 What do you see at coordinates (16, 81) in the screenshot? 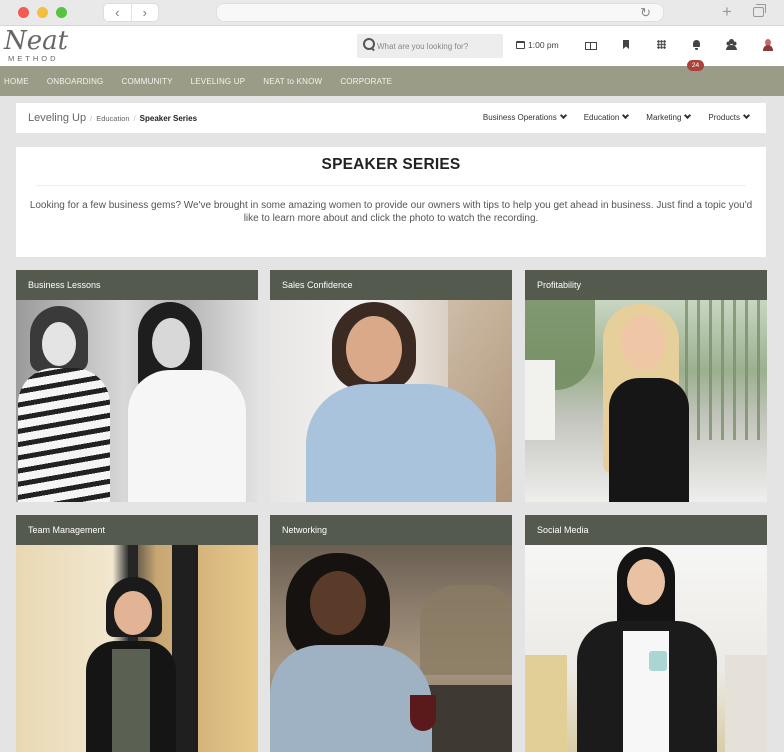
I see `nav-home: HOME` at bounding box center [16, 81].